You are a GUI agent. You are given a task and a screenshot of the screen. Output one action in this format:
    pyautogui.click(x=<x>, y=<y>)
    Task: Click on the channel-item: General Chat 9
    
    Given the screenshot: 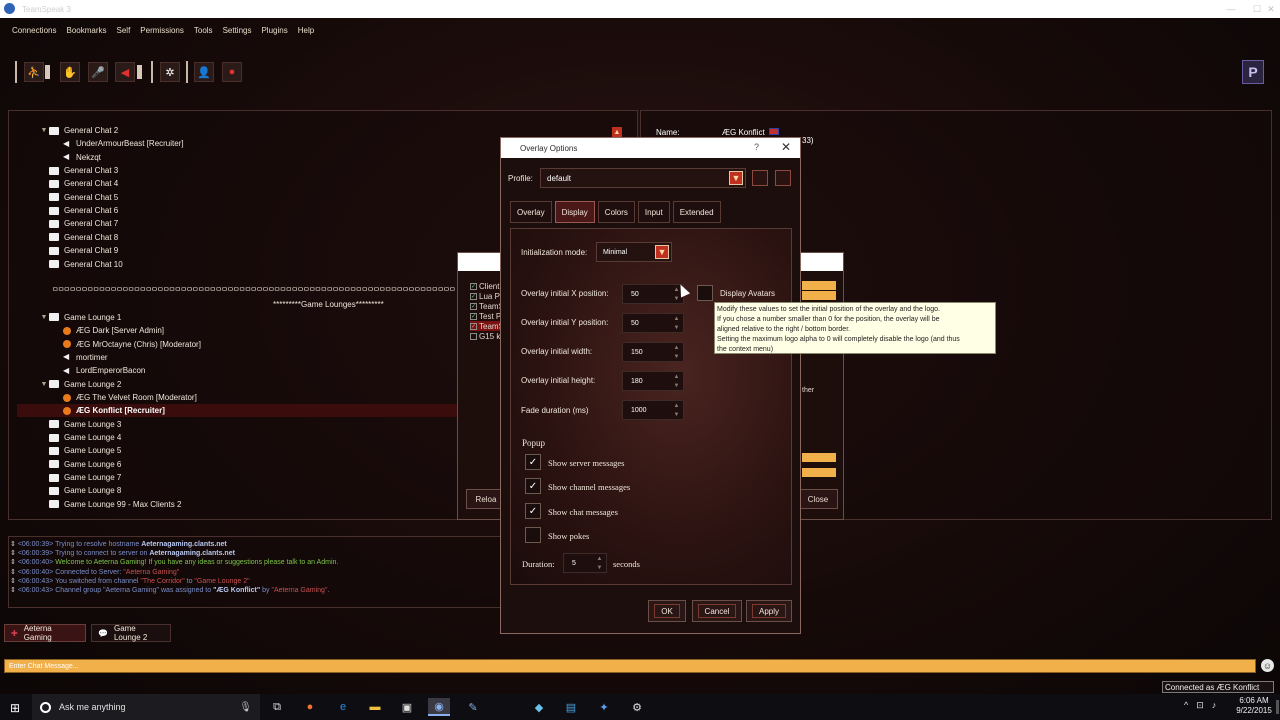 What is the action you would take?
    pyautogui.click(x=78, y=250)
    